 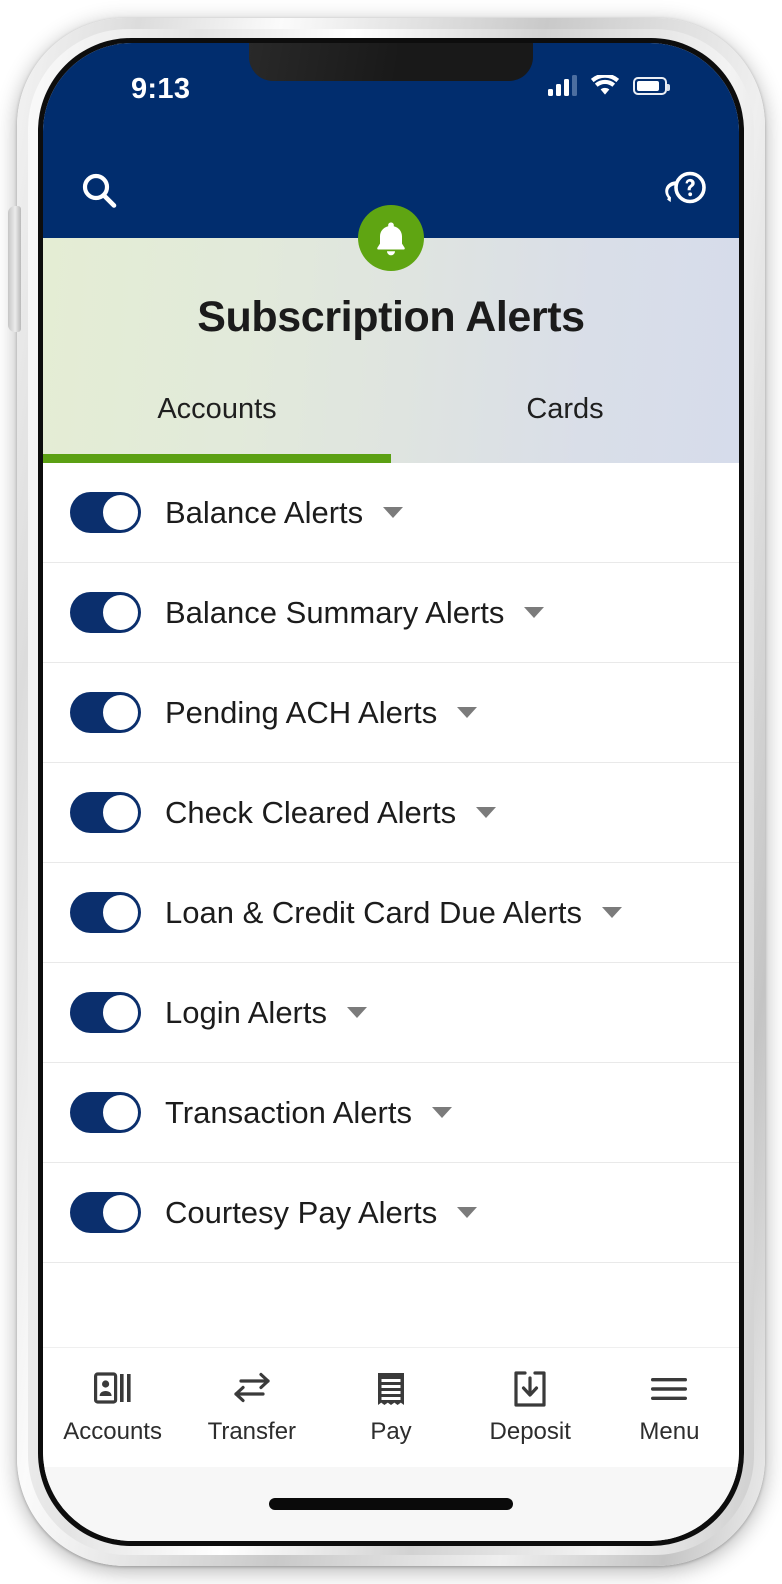 I want to click on contact-card-icon, so click(x=112, y=1389).